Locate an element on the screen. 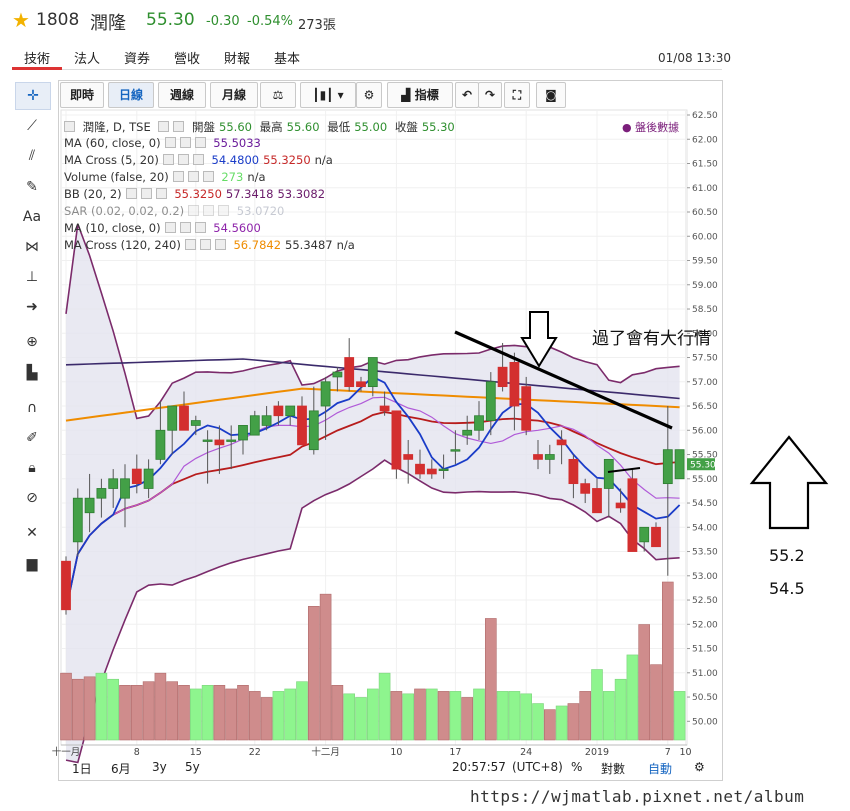 Image resolution: width=850 pixels, height=811 pixels. indicator-value: 56.7842 is located at coordinates (257, 245).